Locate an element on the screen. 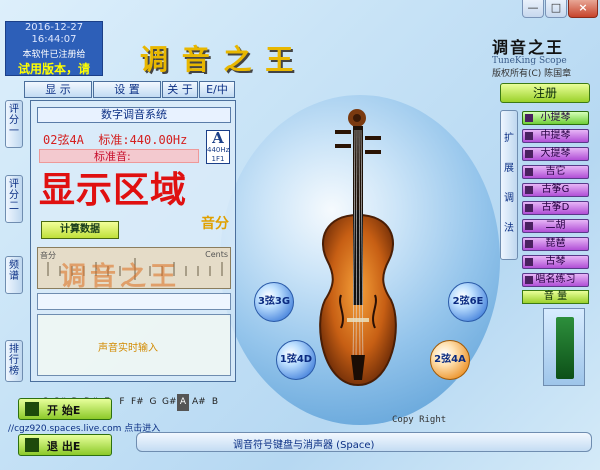 This screenshot has width=600, height=470. logo: 调音之王 TuneKing Scope 版权所有(C) 陈国章 is located at coordinates (544, 57).